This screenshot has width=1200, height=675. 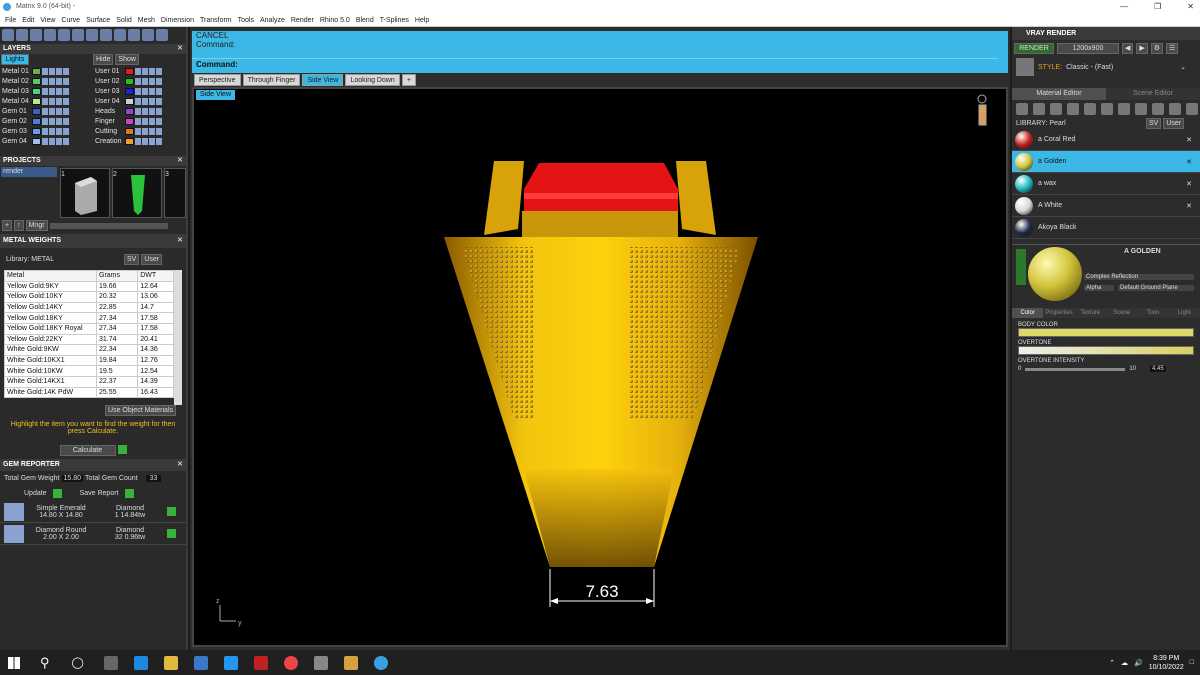 I want to click on chrome-icon, so click(x=290, y=662).